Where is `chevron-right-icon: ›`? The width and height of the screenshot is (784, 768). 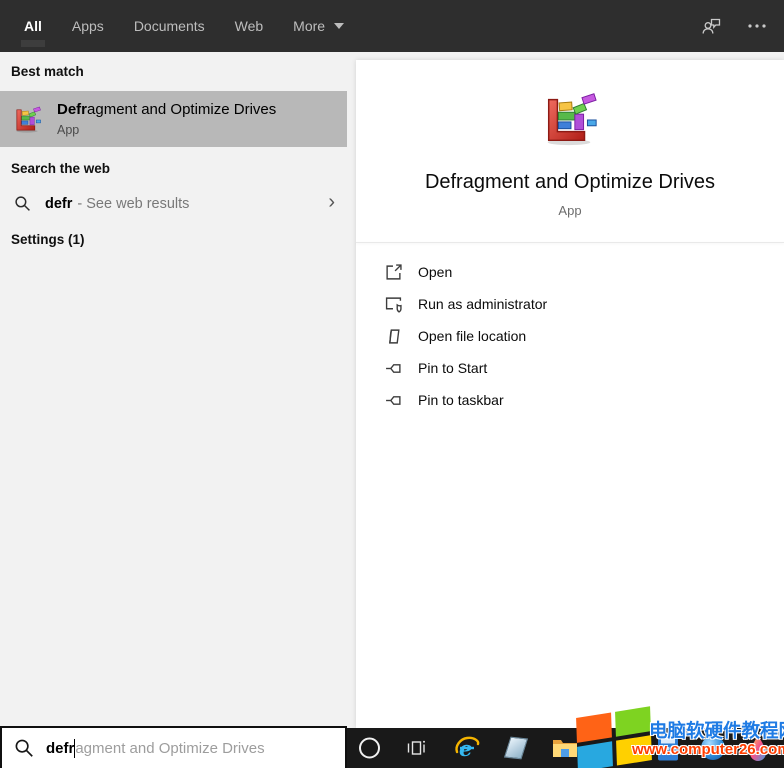 chevron-right-icon: › is located at coordinates (331, 203).